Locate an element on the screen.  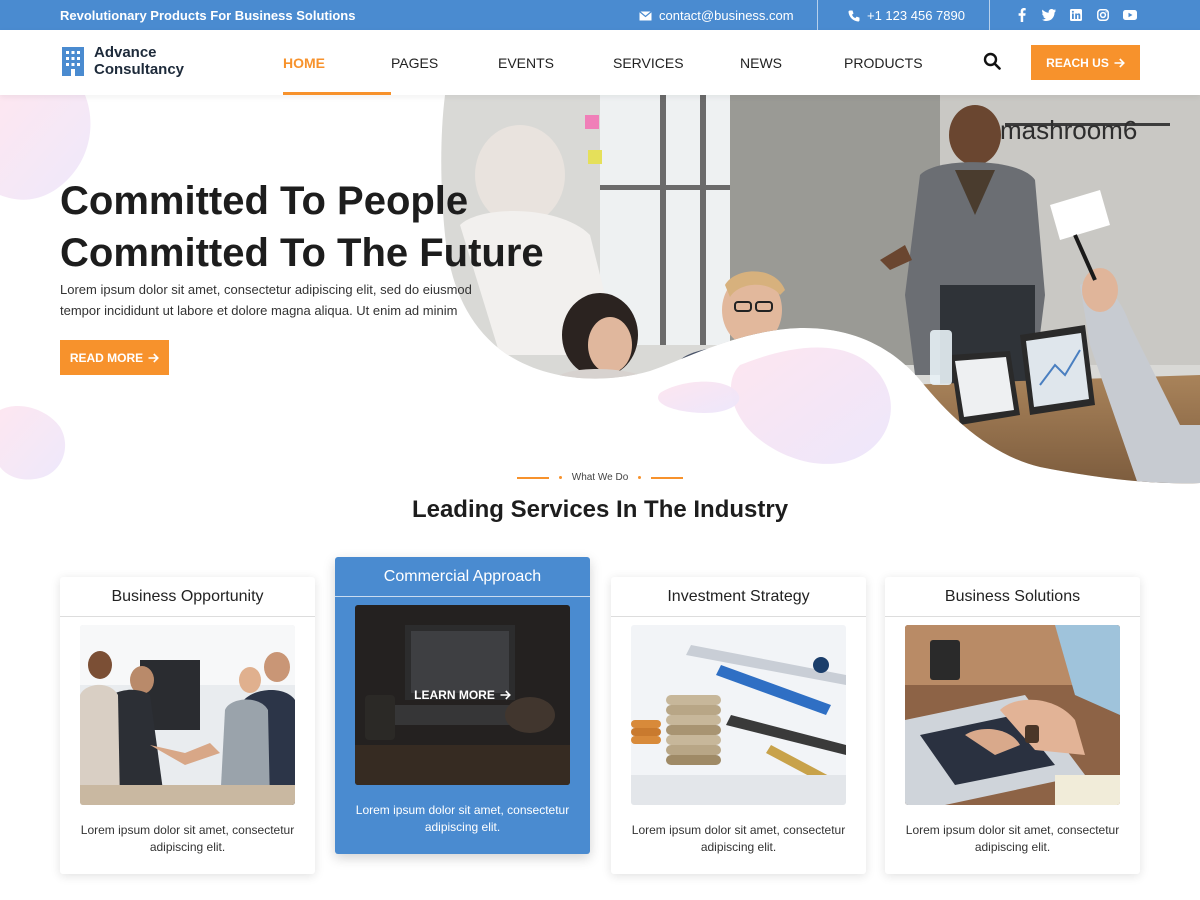
linkedin-icon is located at coordinates (1076, 15).